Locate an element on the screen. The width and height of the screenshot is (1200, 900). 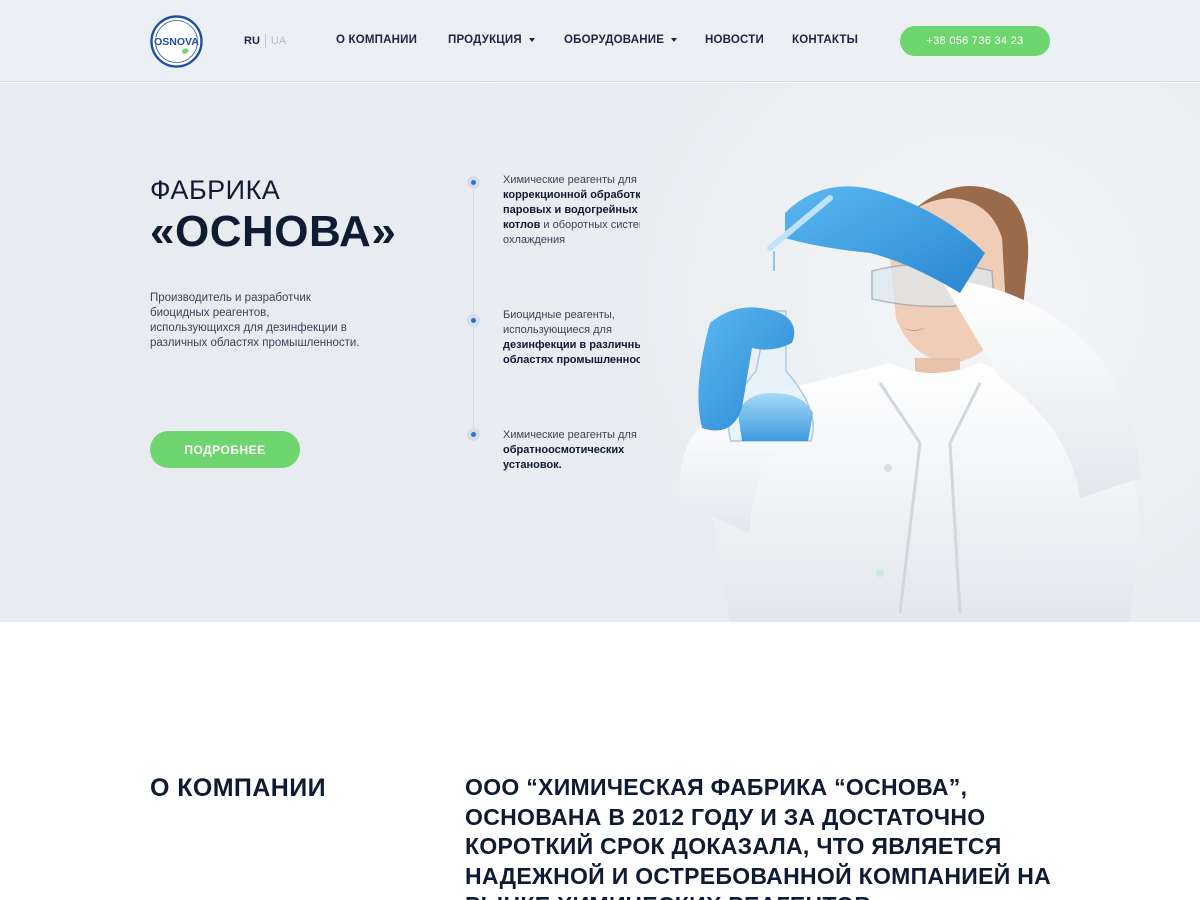
hero-title: «ОСНОВА» is located at coordinates (273, 231).